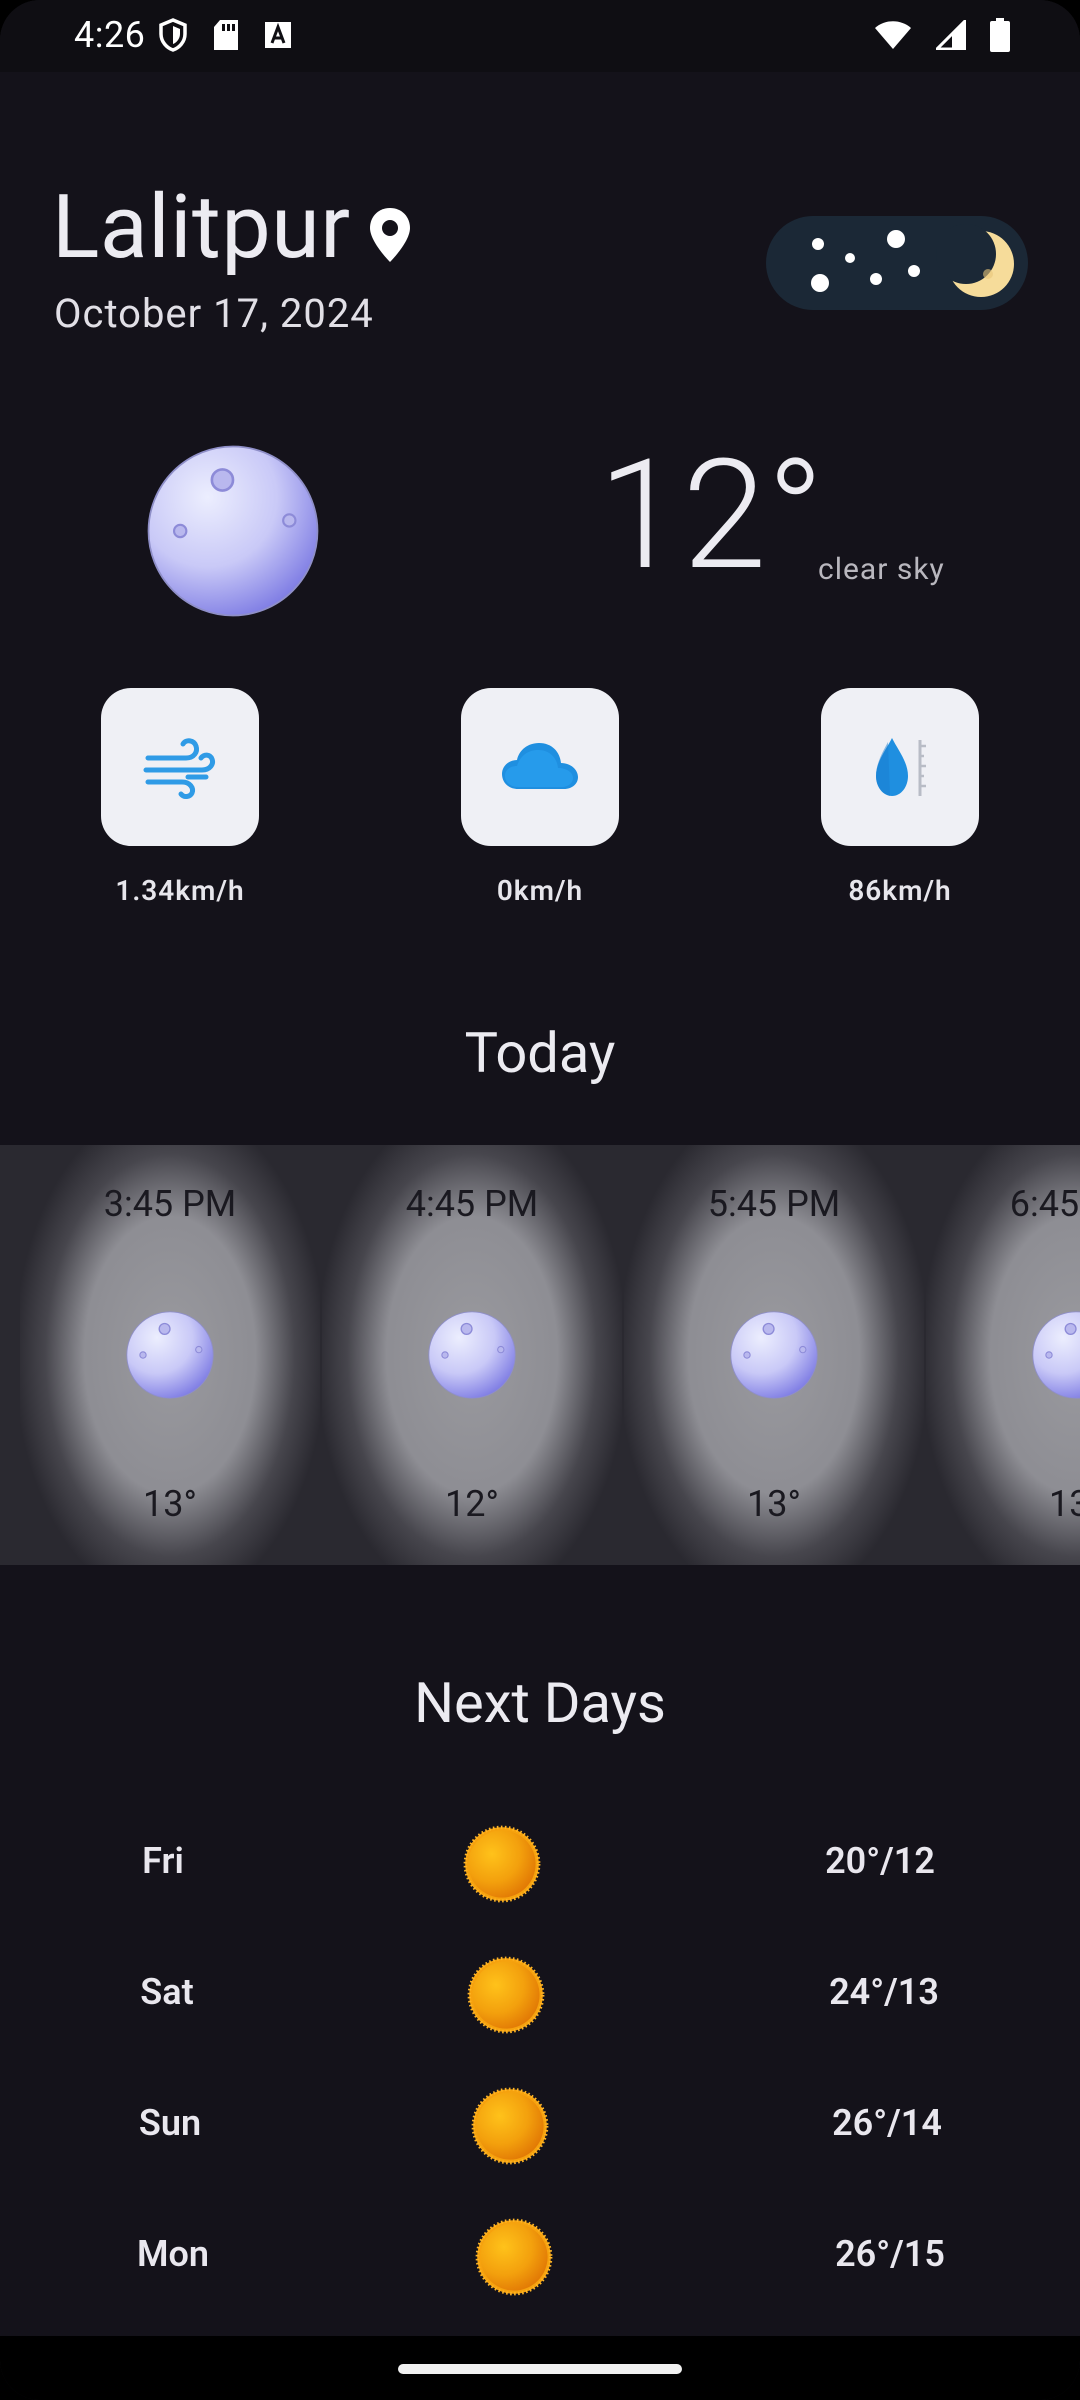 The height and width of the screenshot is (2400, 1080). Describe the element at coordinates (201, 227) in the screenshot. I see `city-name: Lalitpur` at that location.